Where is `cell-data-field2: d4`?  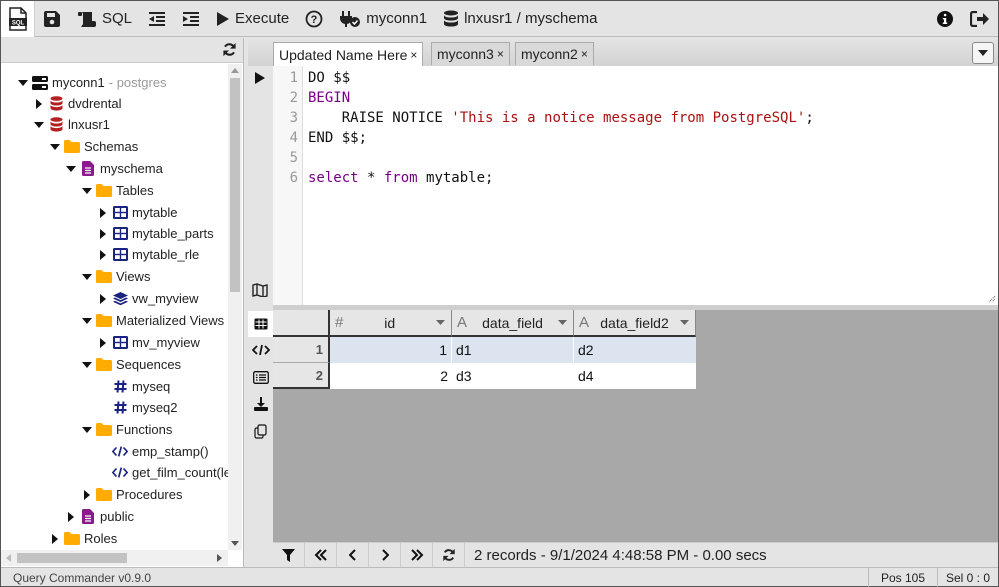
cell-data-field2: d4 is located at coordinates (635, 376).